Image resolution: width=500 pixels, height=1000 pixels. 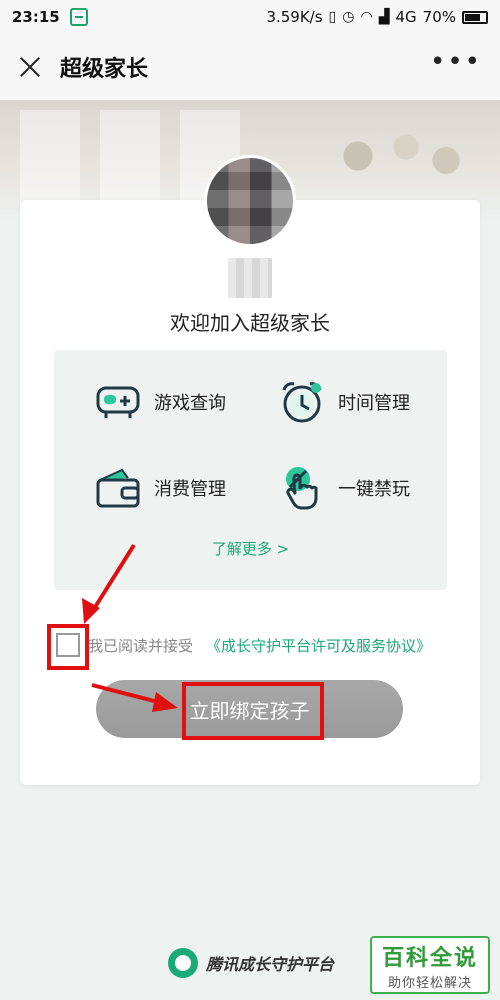 I want to click on scan-icon, so click(x=78, y=17).